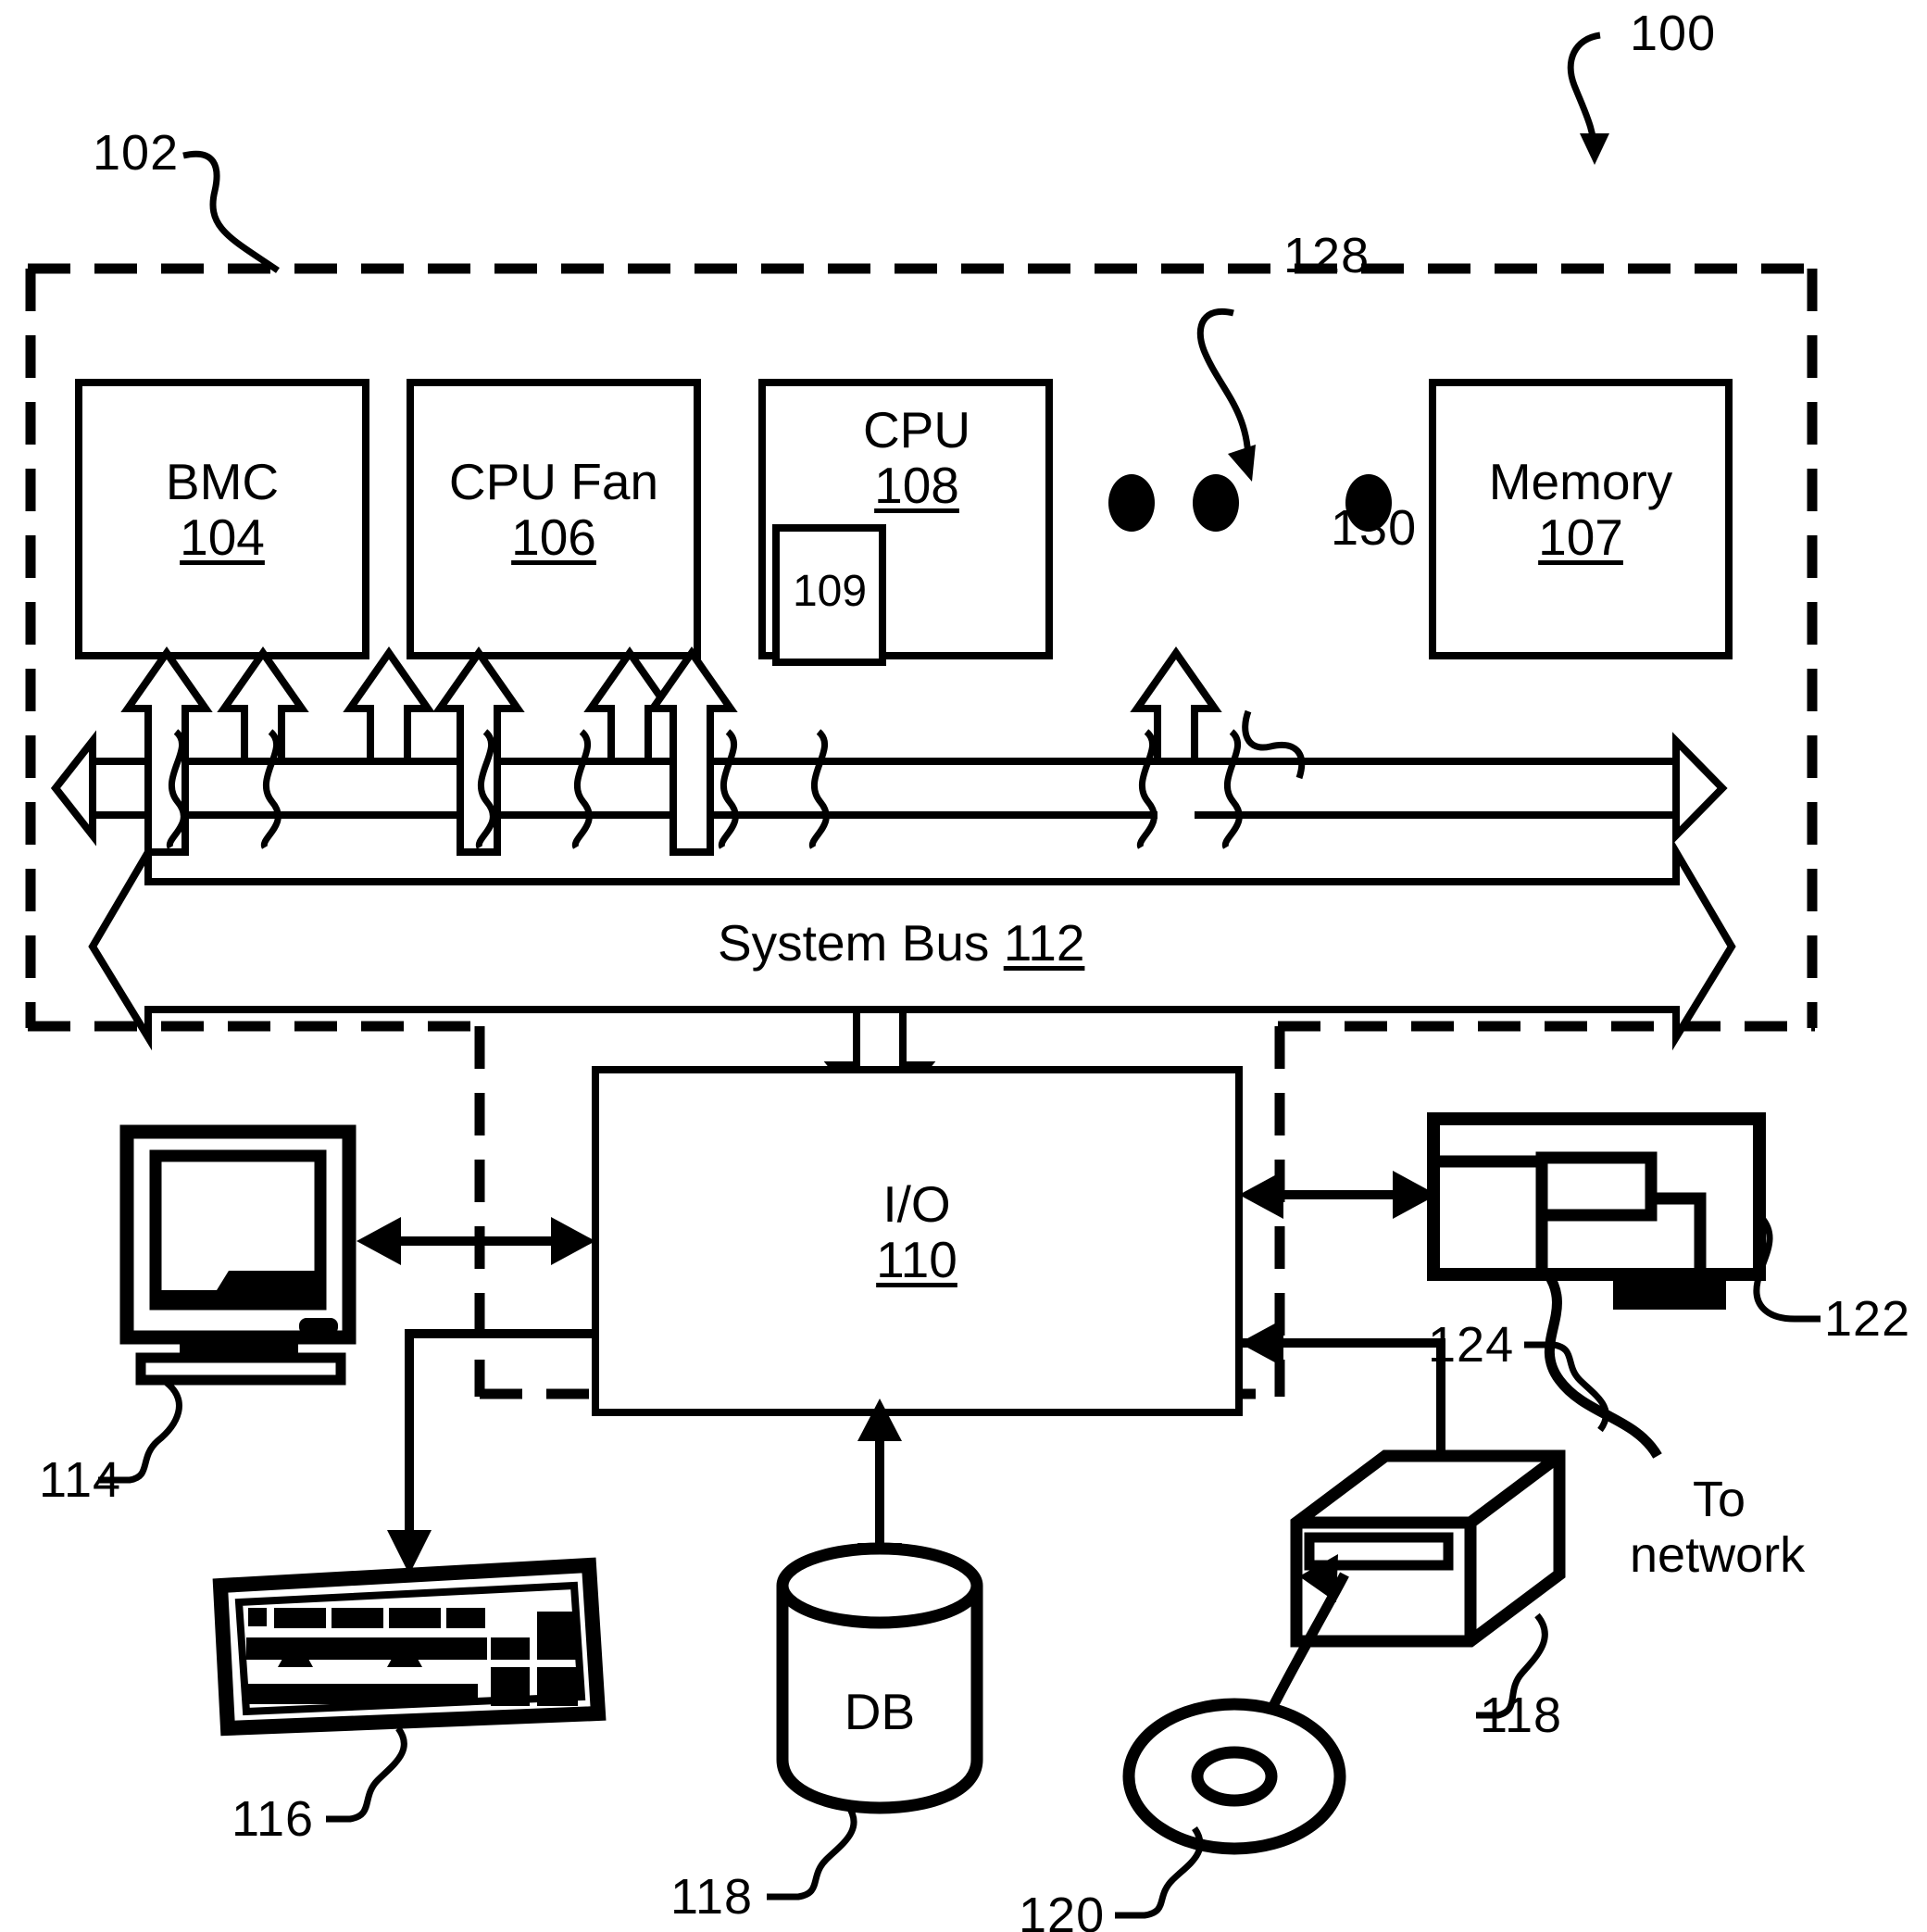 Image resolution: width=1927 pixels, height=1932 pixels. Describe the element at coordinates (136, 153) in the screenshot. I see `chassis-reference-102: 102` at that location.